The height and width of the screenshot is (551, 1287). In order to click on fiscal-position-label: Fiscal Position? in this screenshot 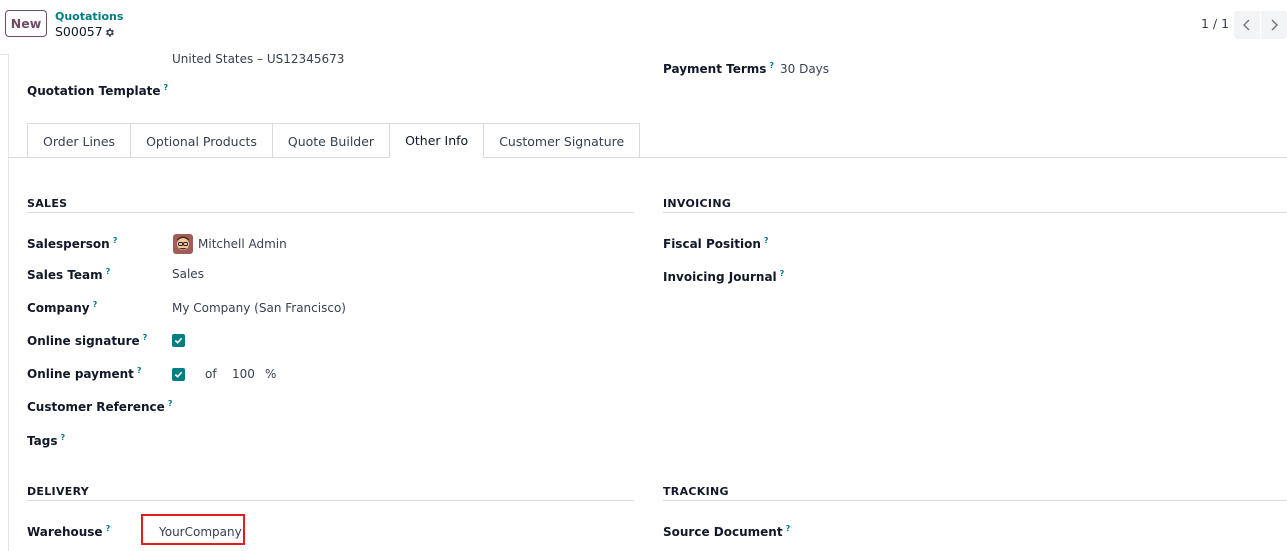, I will do `click(716, 243)`.